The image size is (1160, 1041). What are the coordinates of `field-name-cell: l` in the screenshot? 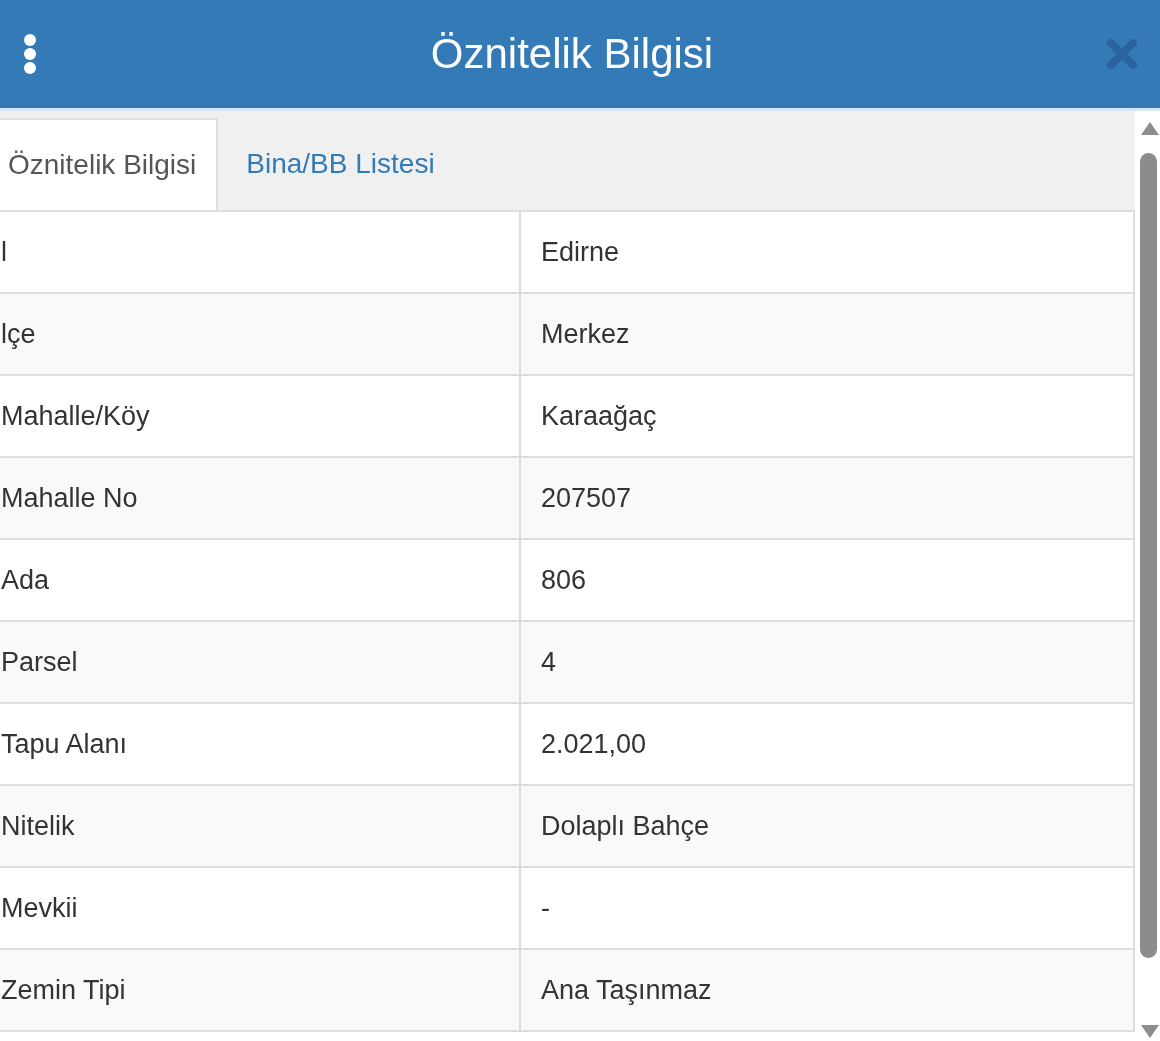 It's located at (260, 252).